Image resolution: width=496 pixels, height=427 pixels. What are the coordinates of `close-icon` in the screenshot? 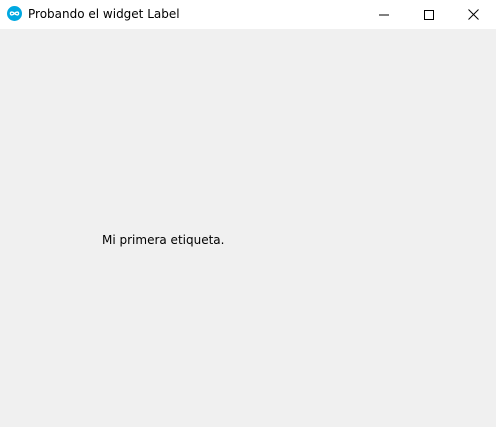 It's located at (473, 14).